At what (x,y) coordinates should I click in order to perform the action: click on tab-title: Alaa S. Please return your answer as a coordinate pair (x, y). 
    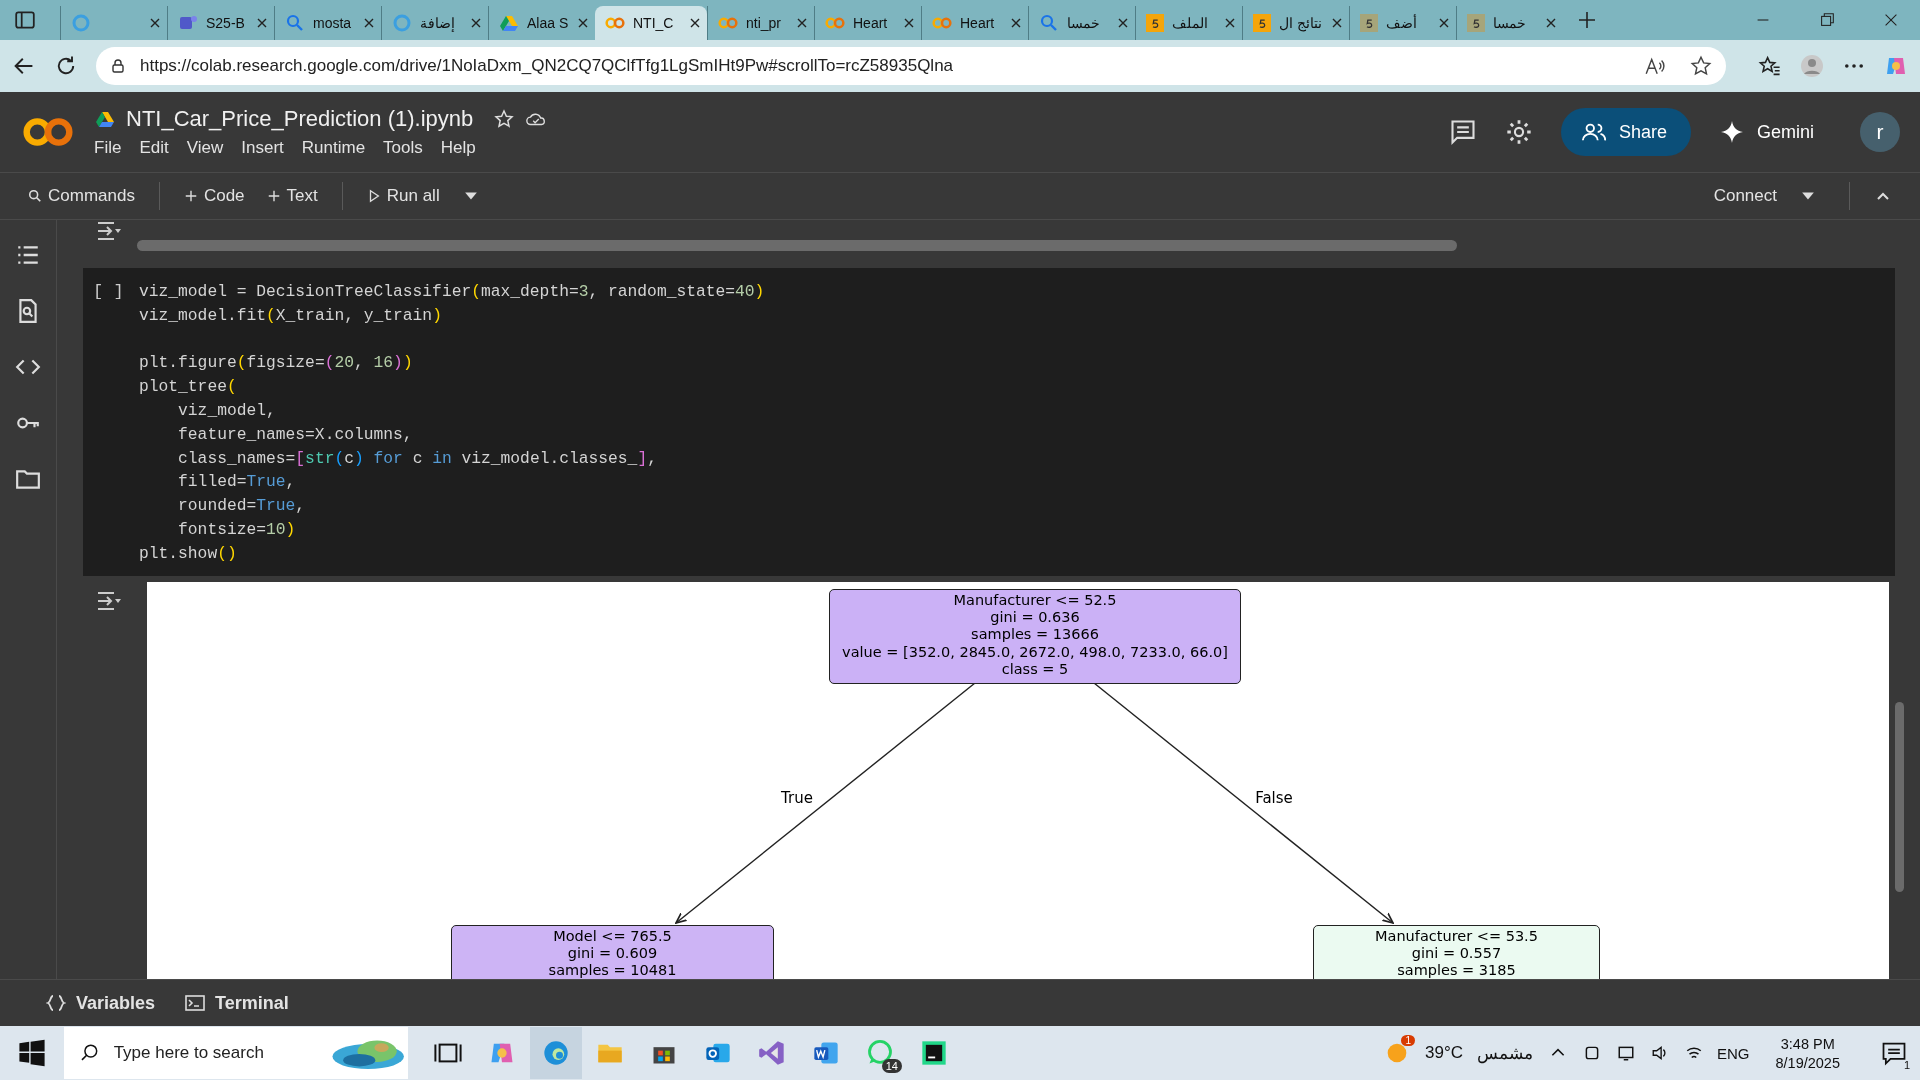
    Looking at the image, I should click on (548, 23).